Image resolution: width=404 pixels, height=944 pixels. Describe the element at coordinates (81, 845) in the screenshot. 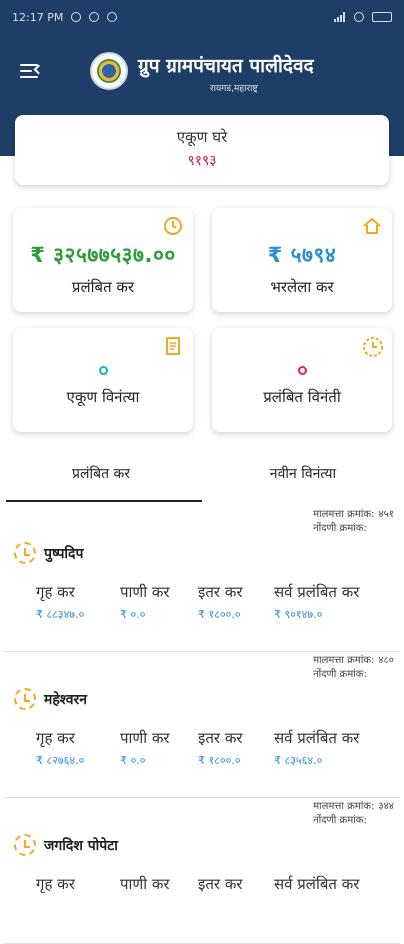

I see `owner-name: जगदिश पोपेटा` at that location.